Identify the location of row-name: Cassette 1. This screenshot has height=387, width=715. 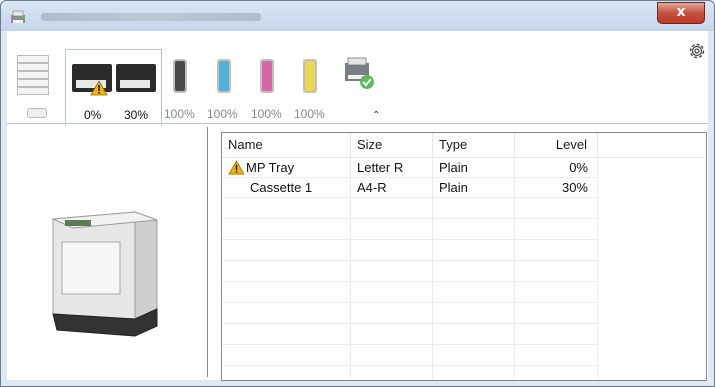
(281, 187).